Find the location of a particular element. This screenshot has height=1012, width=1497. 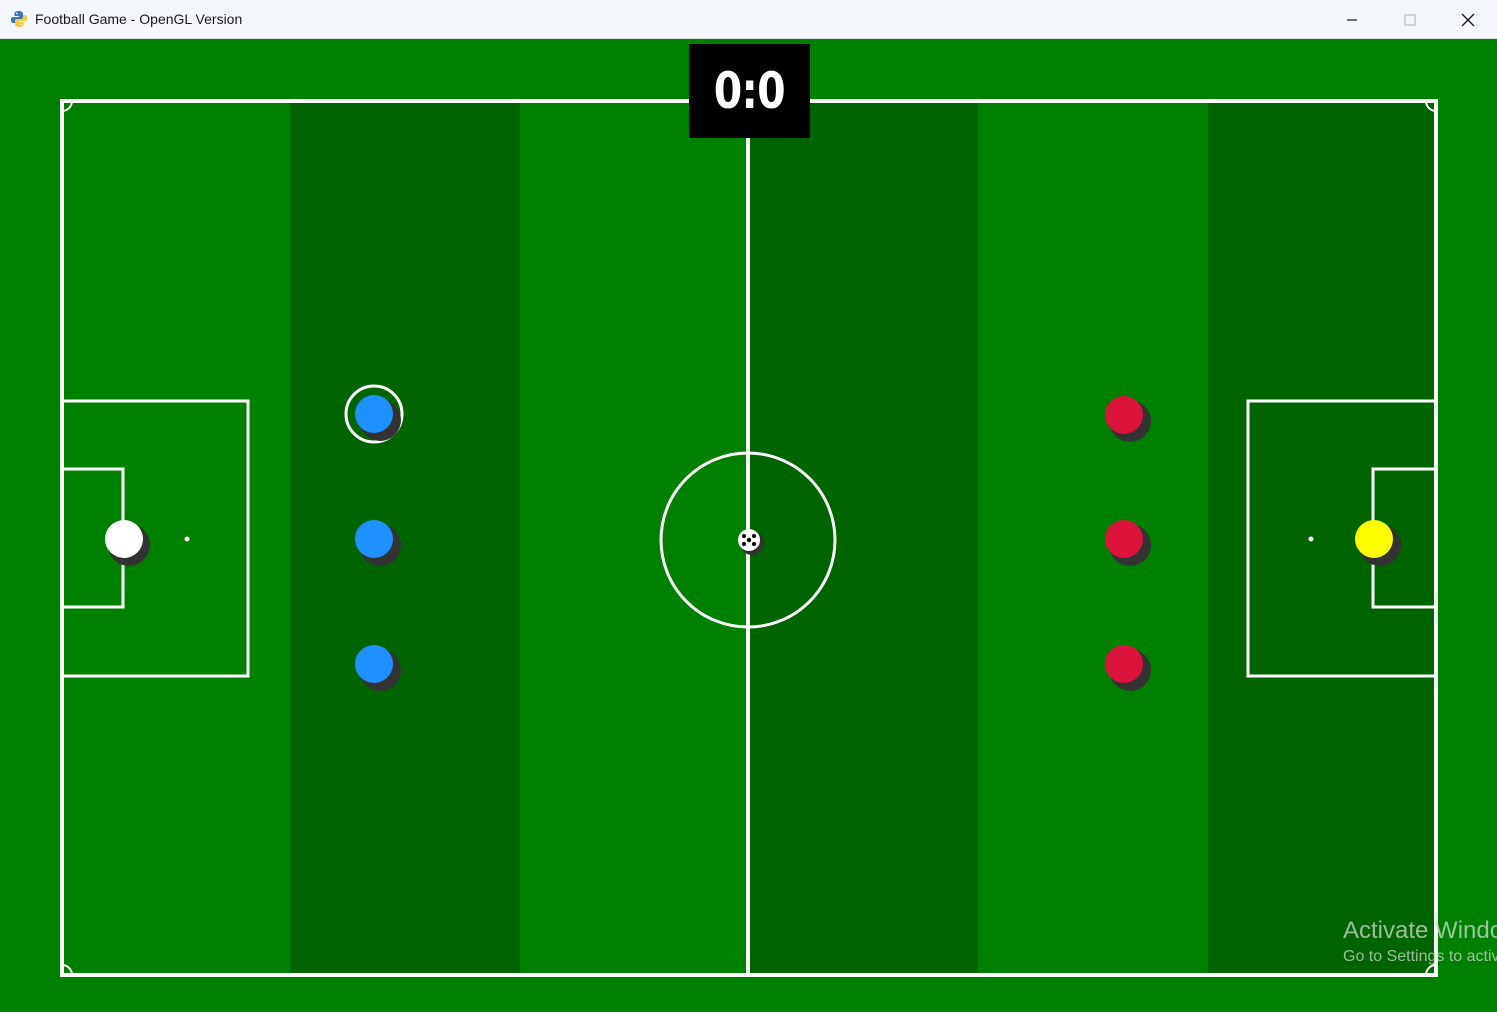

close-button is located at coordinates (1468, 19).